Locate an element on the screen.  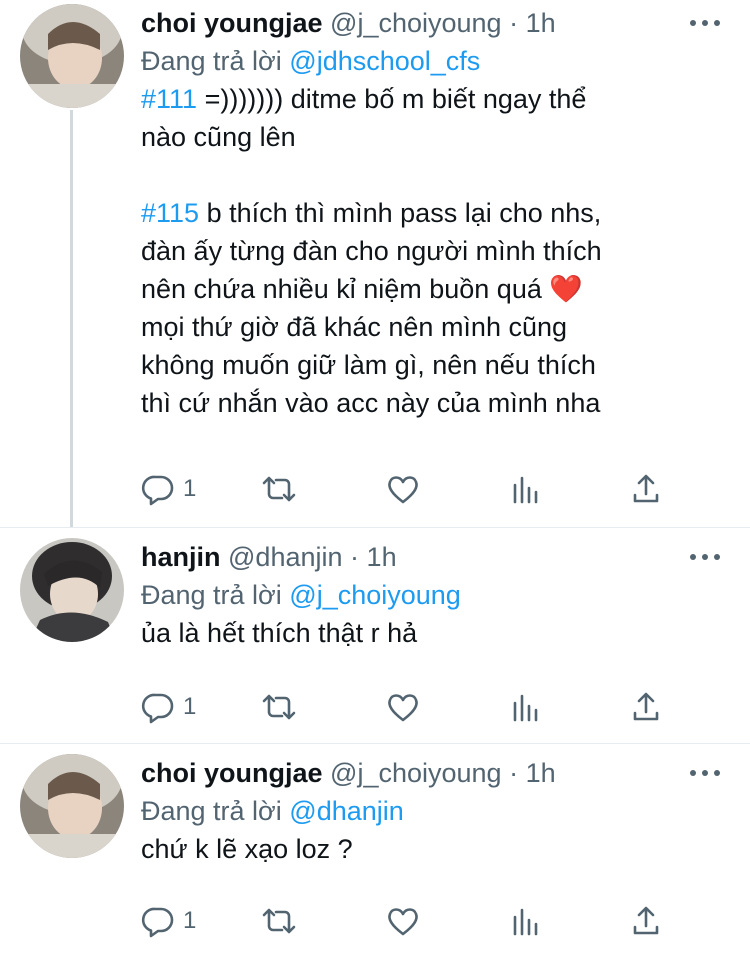
tweet-text: chứ k lẽ xạo loz ? is located at coordinates (431, 849).